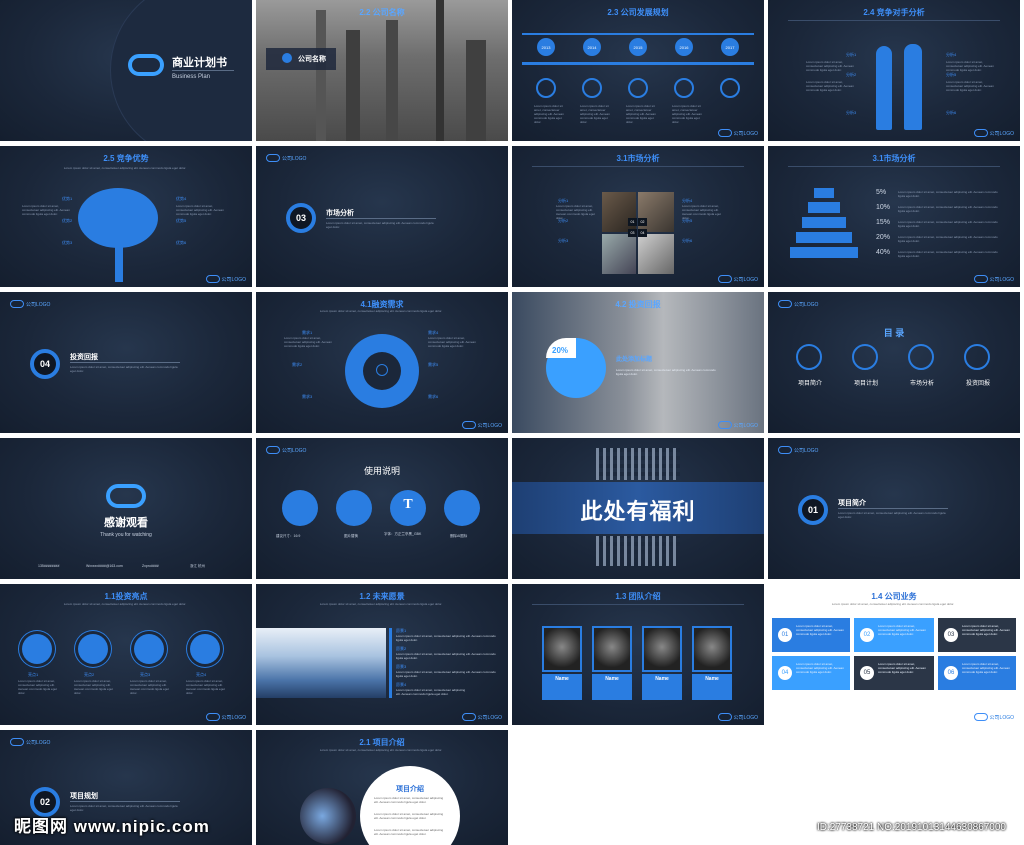 Image resolution: width=1024 pixels, height=845 pixels. I want to click on label-5: 分析5, so click(951, 74).